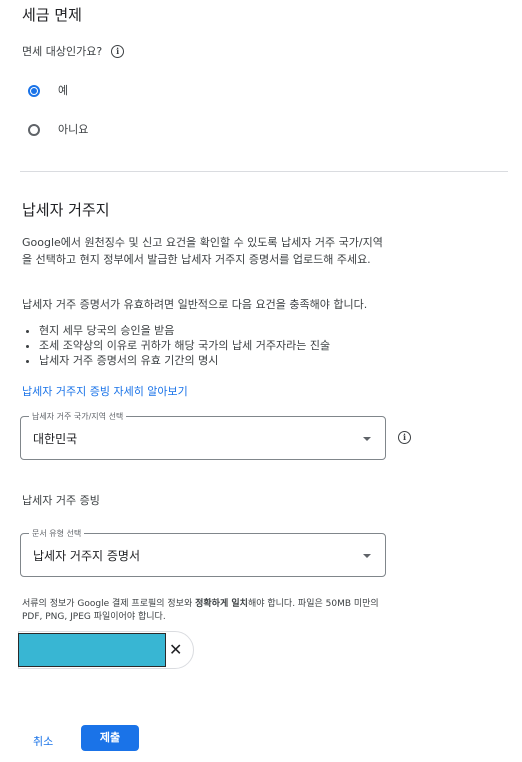 The width and height of the screenshot is (522, 762). Describe the element at coordinates (52, 15) in the screenshot. I see `section-title-tax-exemption: 세금 면제` at that location.